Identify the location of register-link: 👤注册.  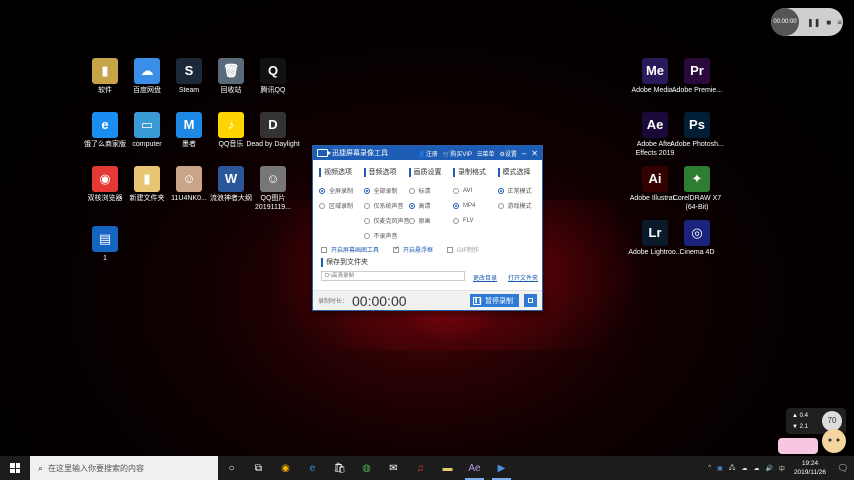
(428, 153).